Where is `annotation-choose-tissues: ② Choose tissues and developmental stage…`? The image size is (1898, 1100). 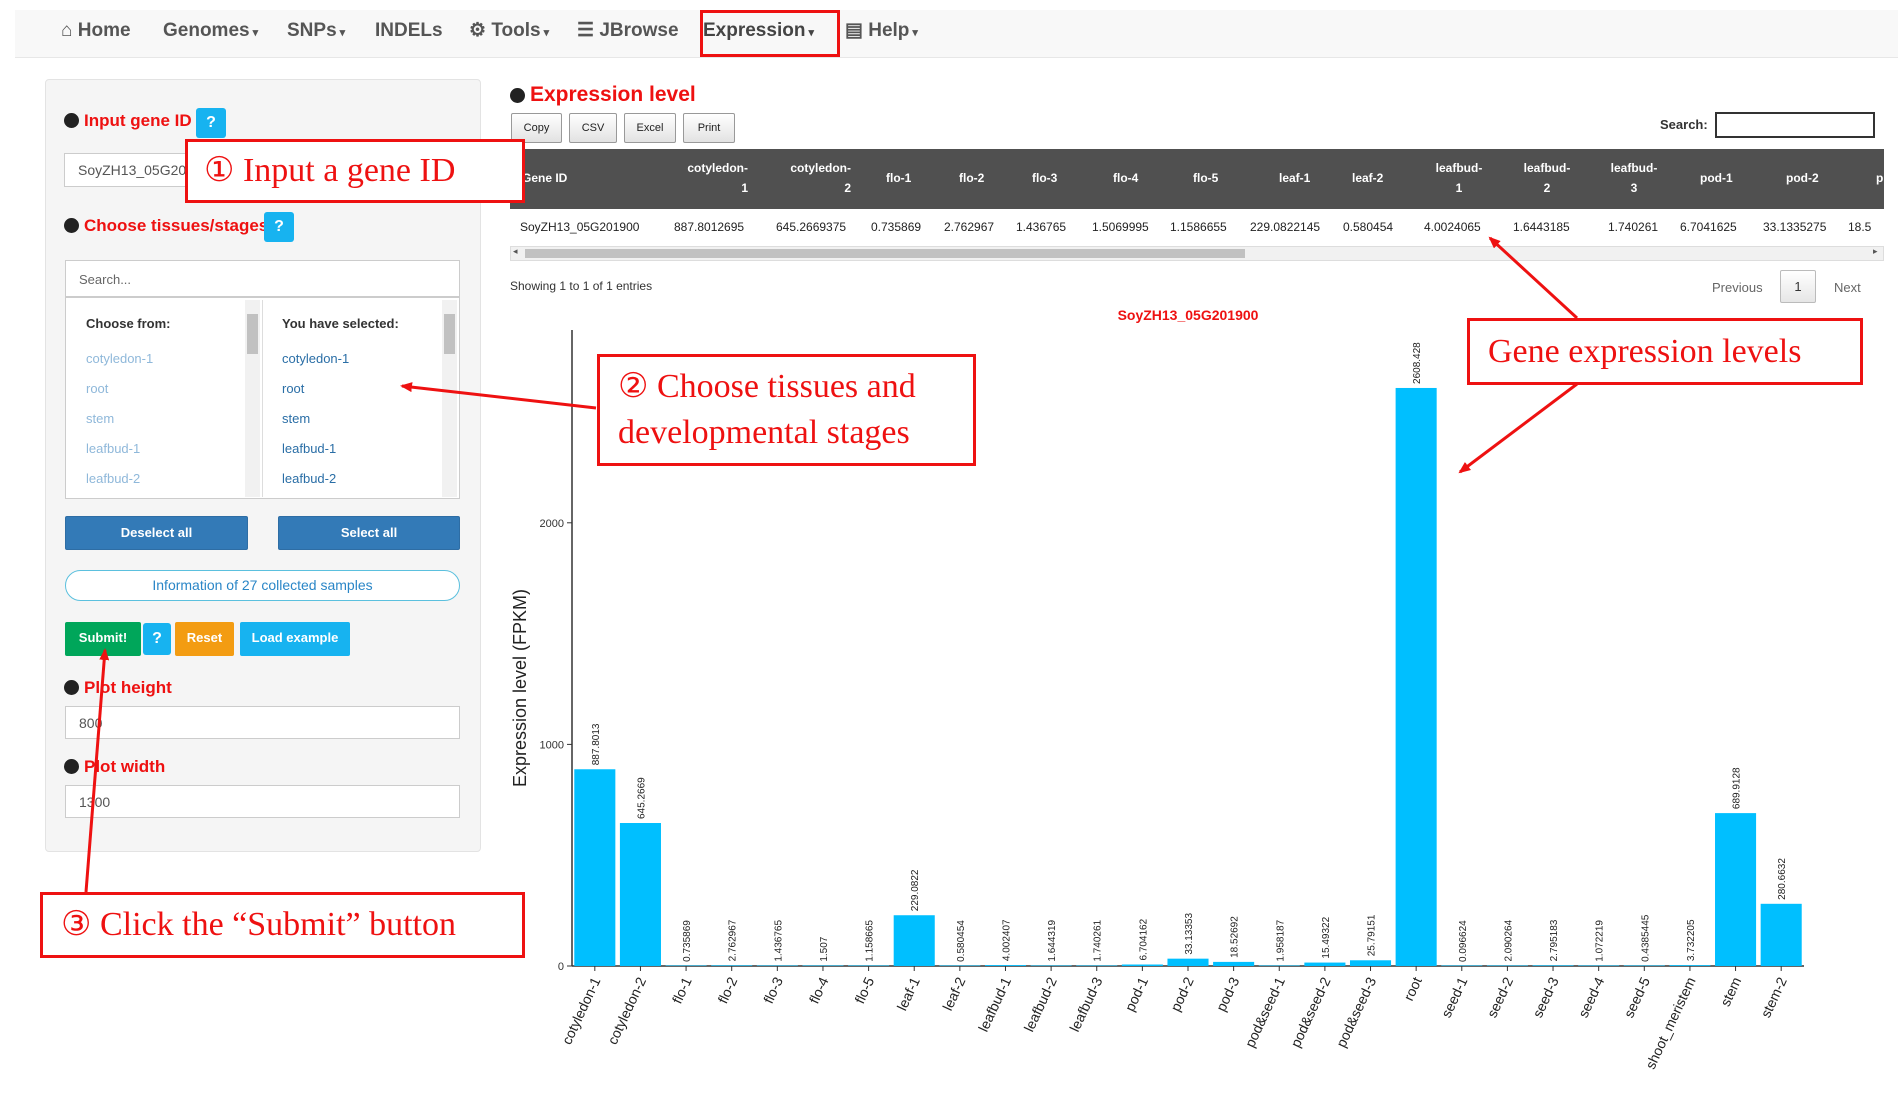
annotation-choose-tissues: ② Choose tissues and developmental stage… is located at coordinates (786, 410).